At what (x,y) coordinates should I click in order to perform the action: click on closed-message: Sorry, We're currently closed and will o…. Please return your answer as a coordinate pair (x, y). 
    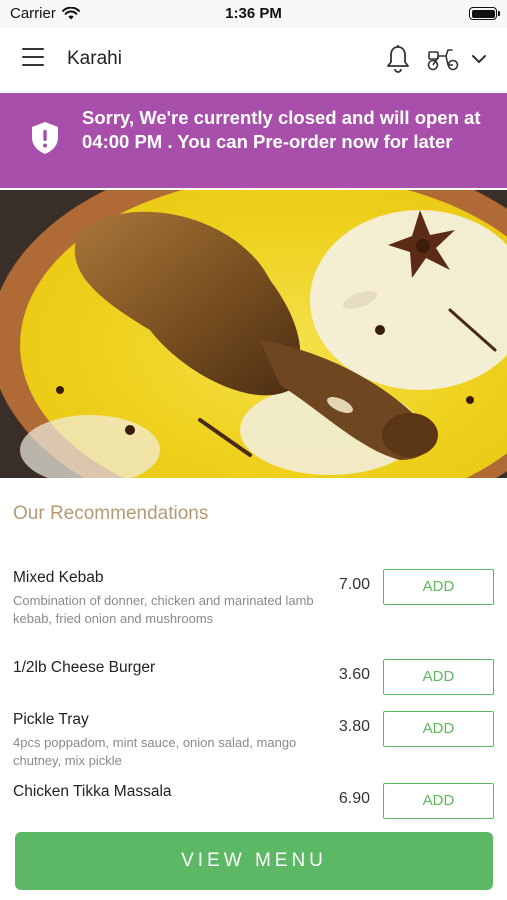
    Looking at the image, I should click on (281, 129).